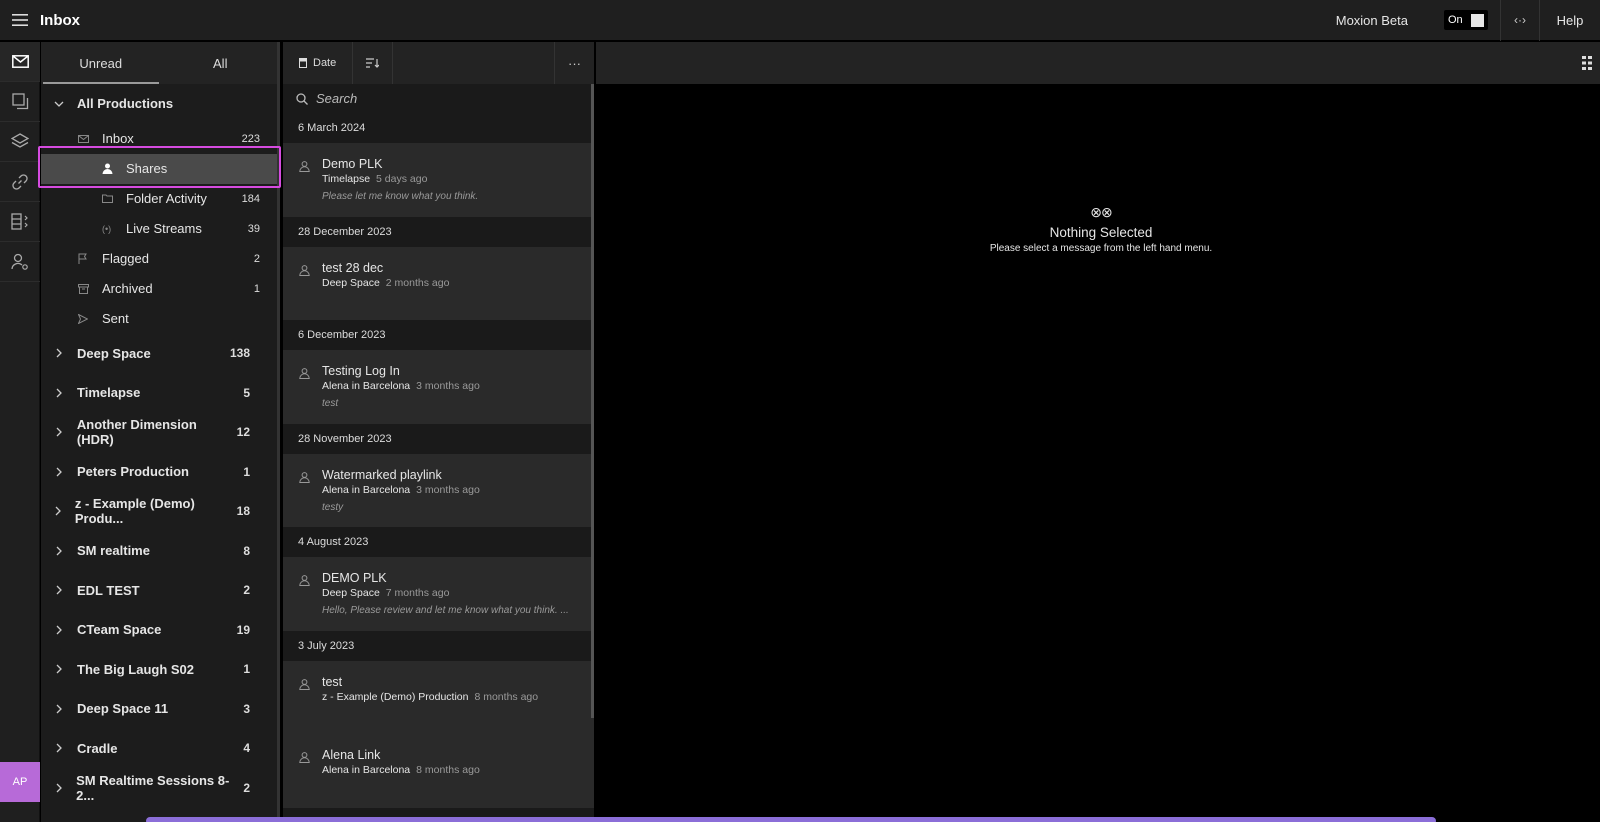 The width and height of the screenshot is (1600, 822). Describe the element at coordinates (90, 138) in the screenshot. I see `mail-icon` at that location.